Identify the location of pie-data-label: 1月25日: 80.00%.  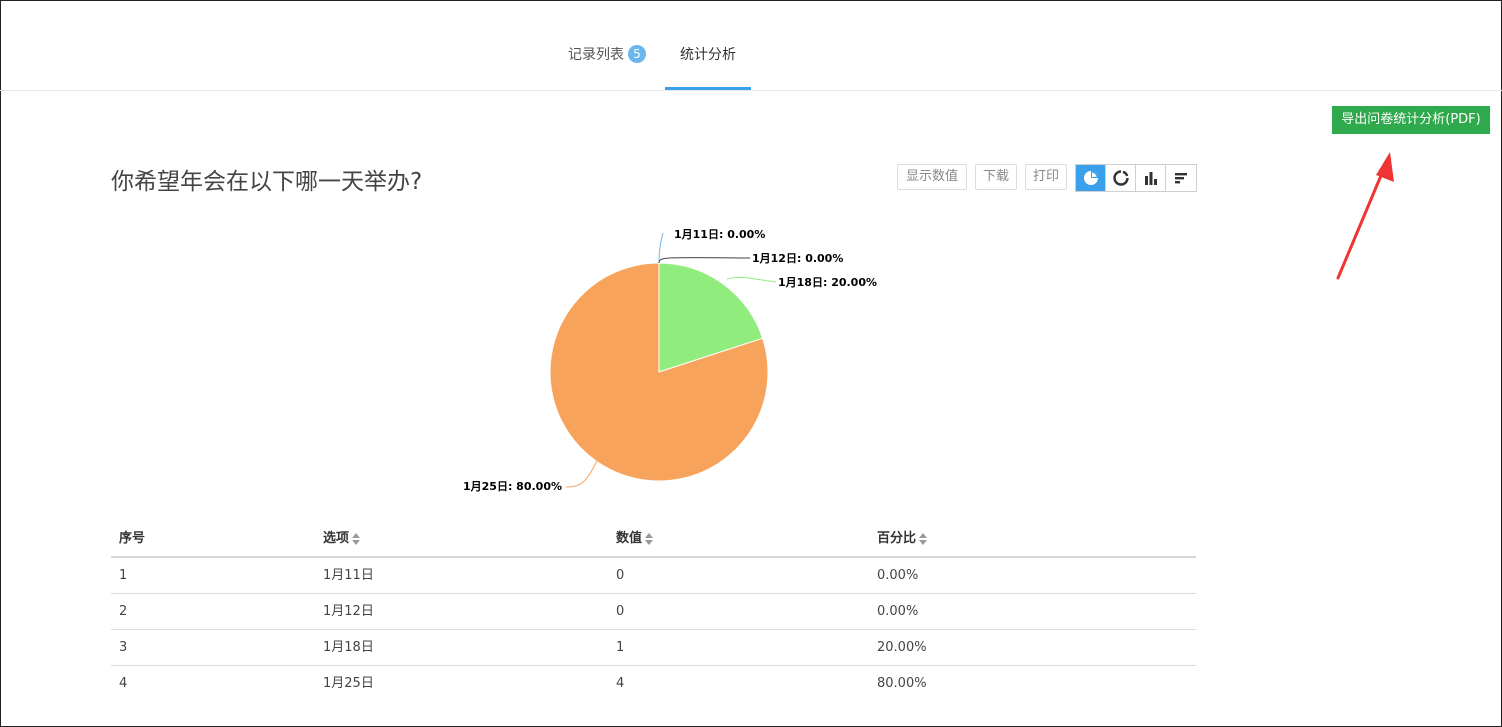
(512, 486).